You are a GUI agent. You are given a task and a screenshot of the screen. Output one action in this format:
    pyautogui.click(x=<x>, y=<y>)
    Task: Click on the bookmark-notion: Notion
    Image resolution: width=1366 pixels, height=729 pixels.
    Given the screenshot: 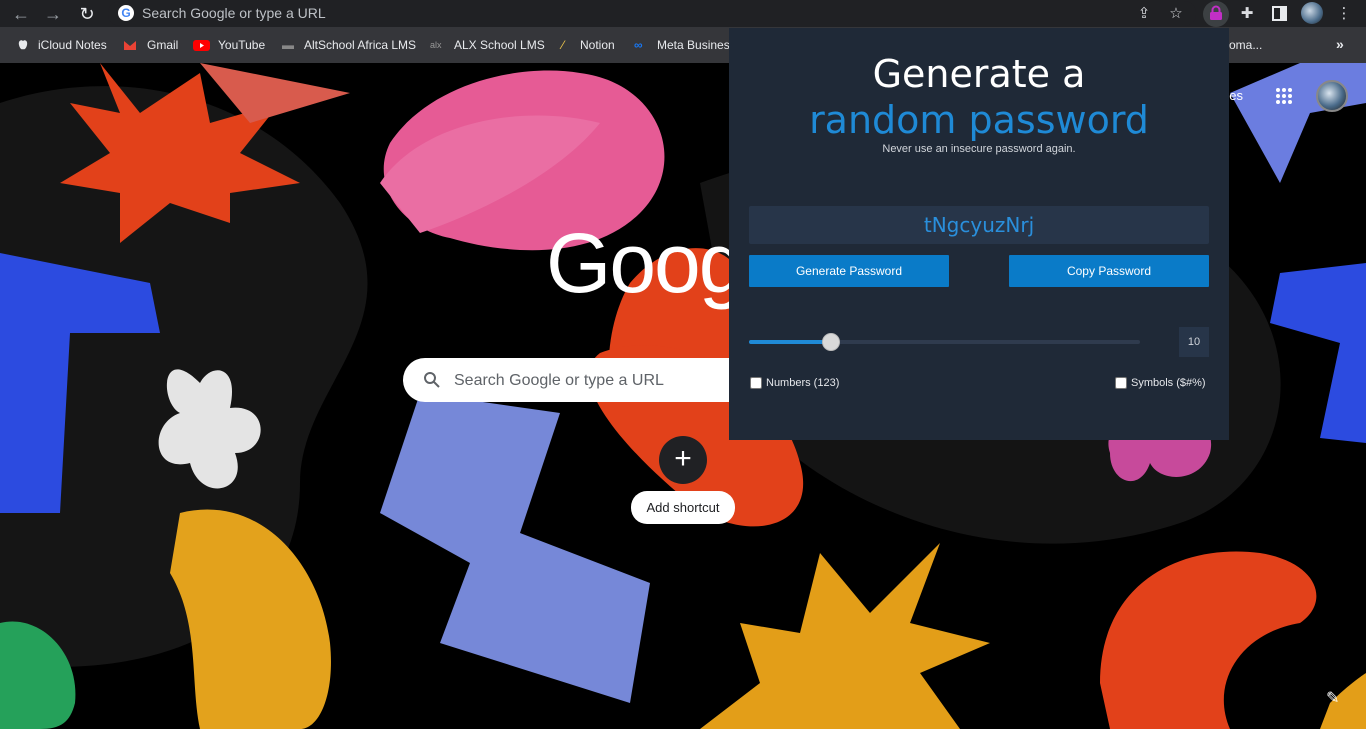 What is the action you would take?
    pyautogui.click(x=597, y=45)
    